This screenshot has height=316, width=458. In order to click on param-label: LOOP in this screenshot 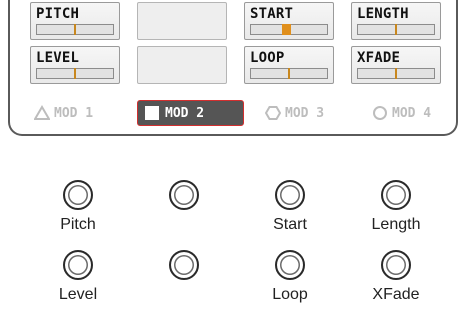, I will do `click(267, 58)`.